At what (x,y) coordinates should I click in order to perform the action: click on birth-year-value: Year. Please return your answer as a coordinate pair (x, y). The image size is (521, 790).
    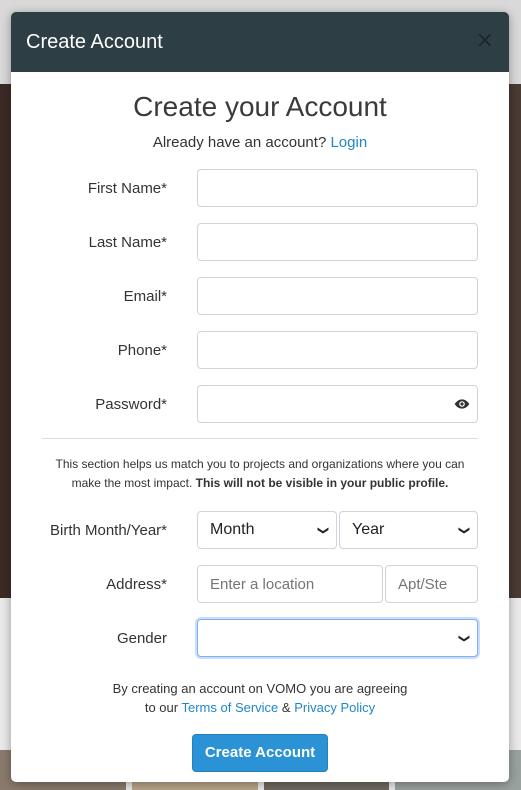
    Looking at the image, I should click on (368, 529).